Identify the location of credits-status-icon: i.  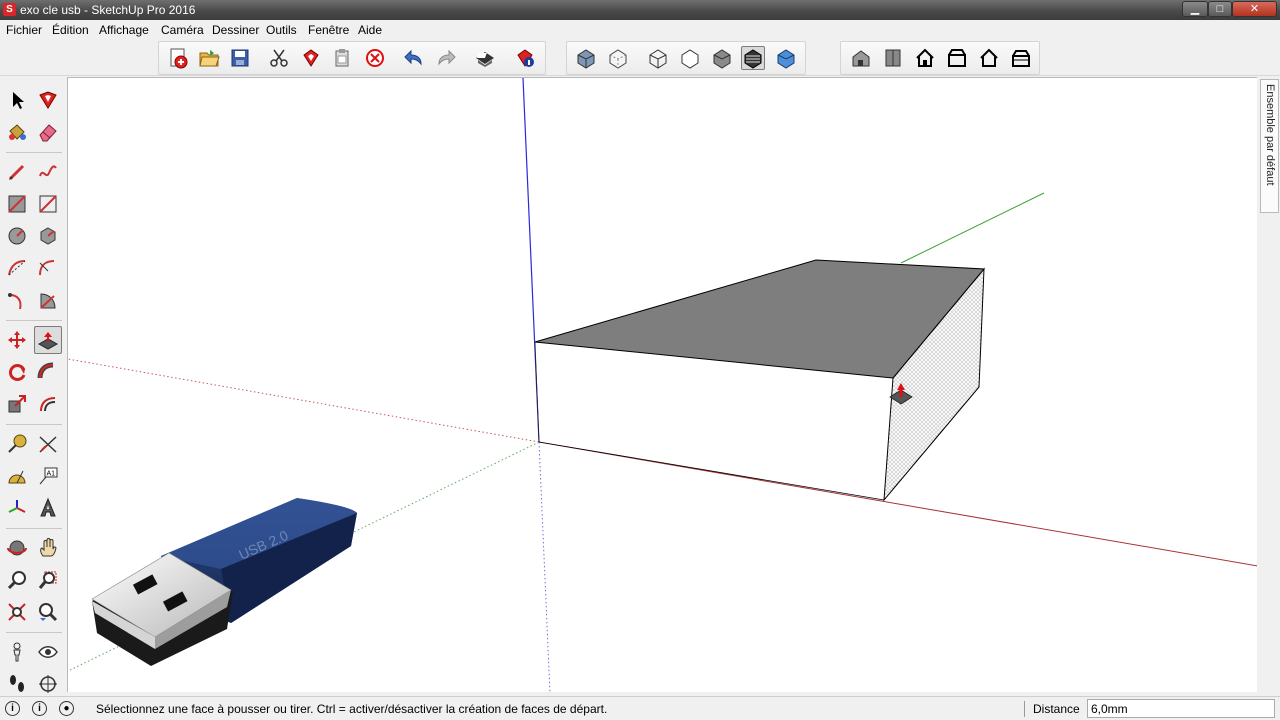
(39, 708).